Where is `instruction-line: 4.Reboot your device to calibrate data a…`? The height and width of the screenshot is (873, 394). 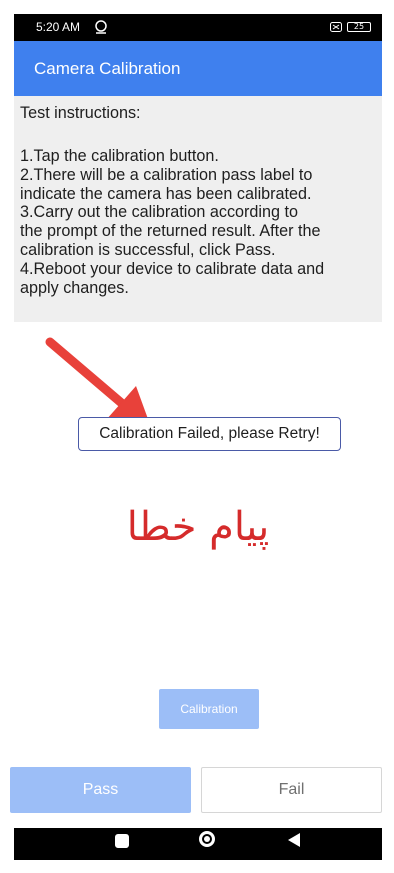
instruction-line: 4.Reboot your device to calibrate data a… is located at coordinates (172, 268).